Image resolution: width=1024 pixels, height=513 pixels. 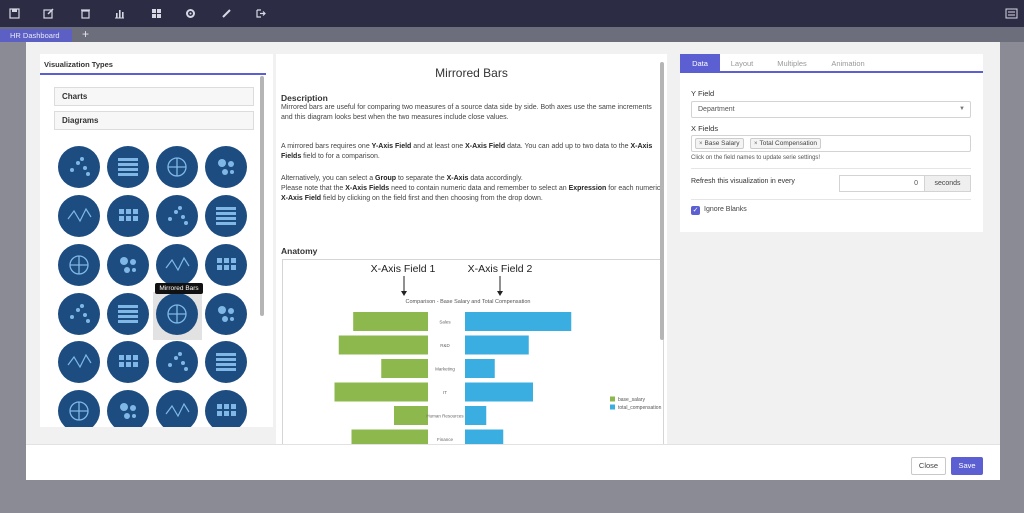 I want to click on legend-swatch, so click(x=612, y=407).